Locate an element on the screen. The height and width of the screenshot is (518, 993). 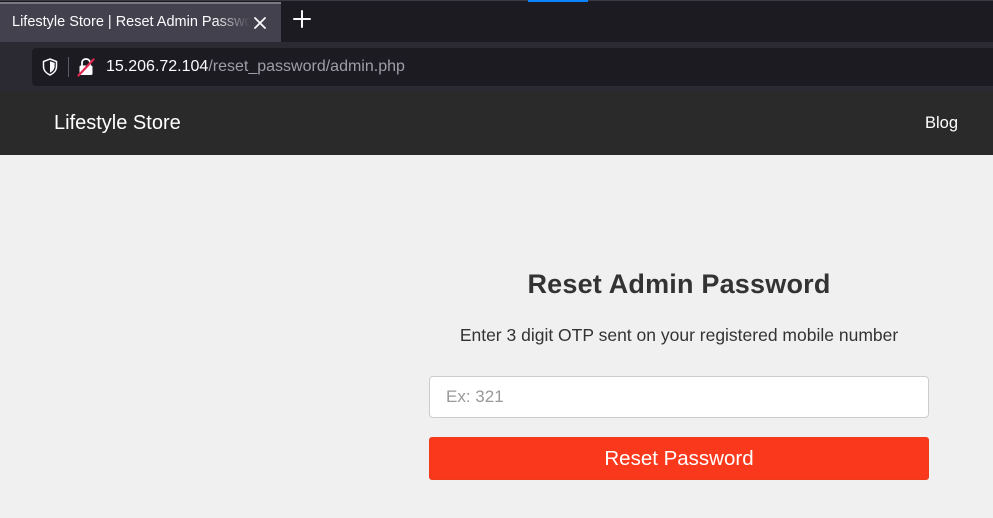
tab-bar-top-border is located at coordinates (496, 0).